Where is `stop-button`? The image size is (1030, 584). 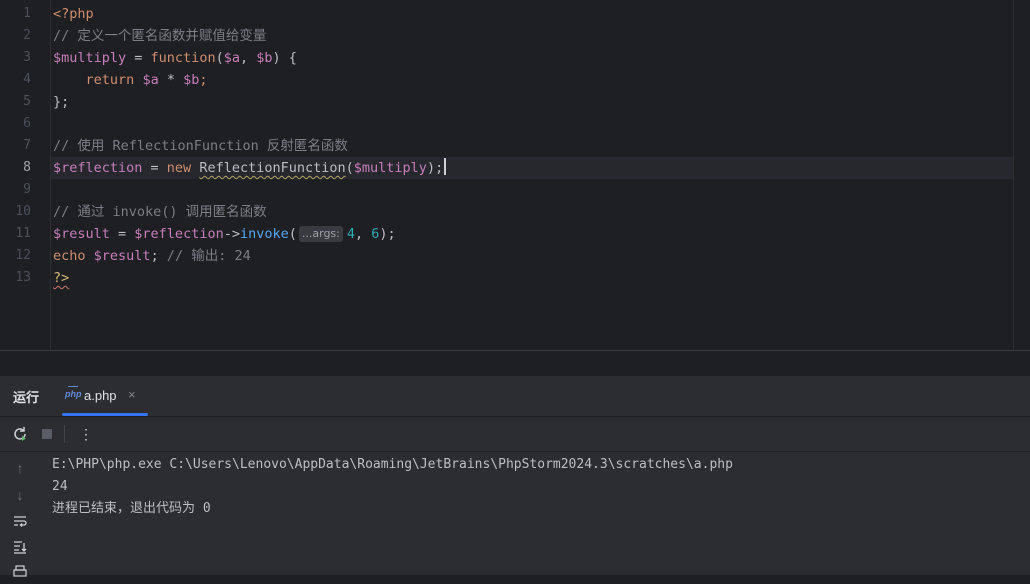 stop-button is located at coordinates (47, 434).